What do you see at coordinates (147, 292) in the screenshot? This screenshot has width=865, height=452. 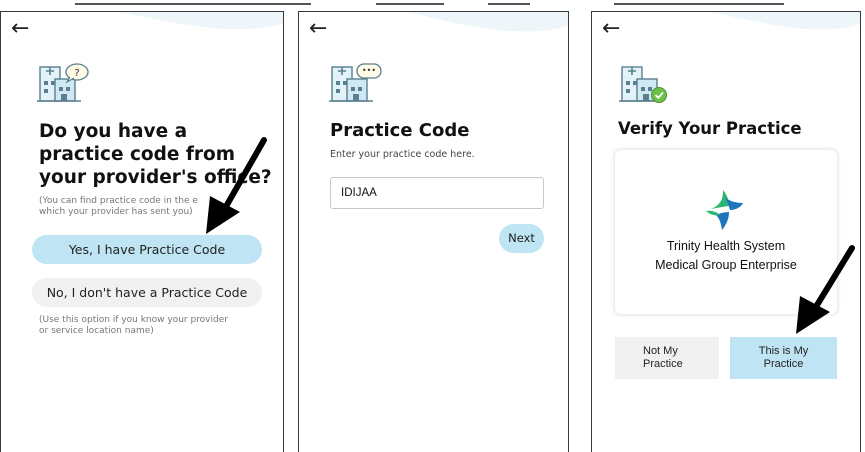 I see `no-practice-code-button: No, I don't have a Practice Code` at bounding box center [147, 292].